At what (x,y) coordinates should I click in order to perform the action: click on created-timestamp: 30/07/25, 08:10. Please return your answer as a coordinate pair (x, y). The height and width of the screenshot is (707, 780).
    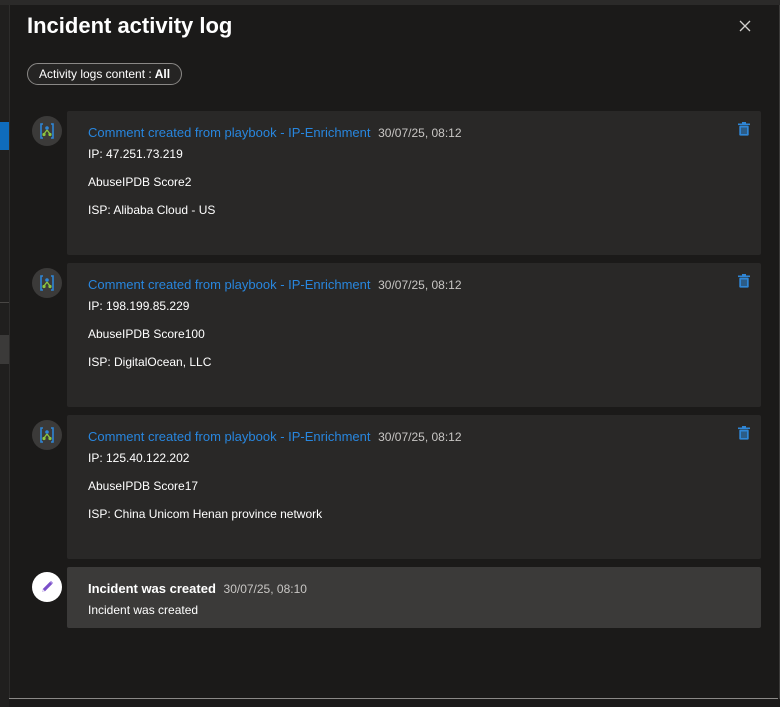
    Looking at the image, I should click on (265, 589).